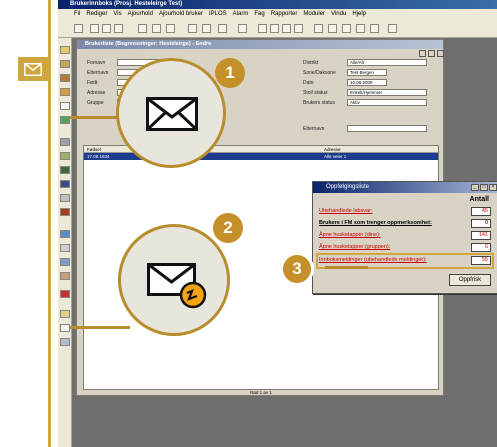 The image size is (497, 447). Describe the element at coordinates (354, 247) in the screenshot. I see `row-label-huskelapper-gruppen: Åpne huskelapper (gruppen):` at that location.